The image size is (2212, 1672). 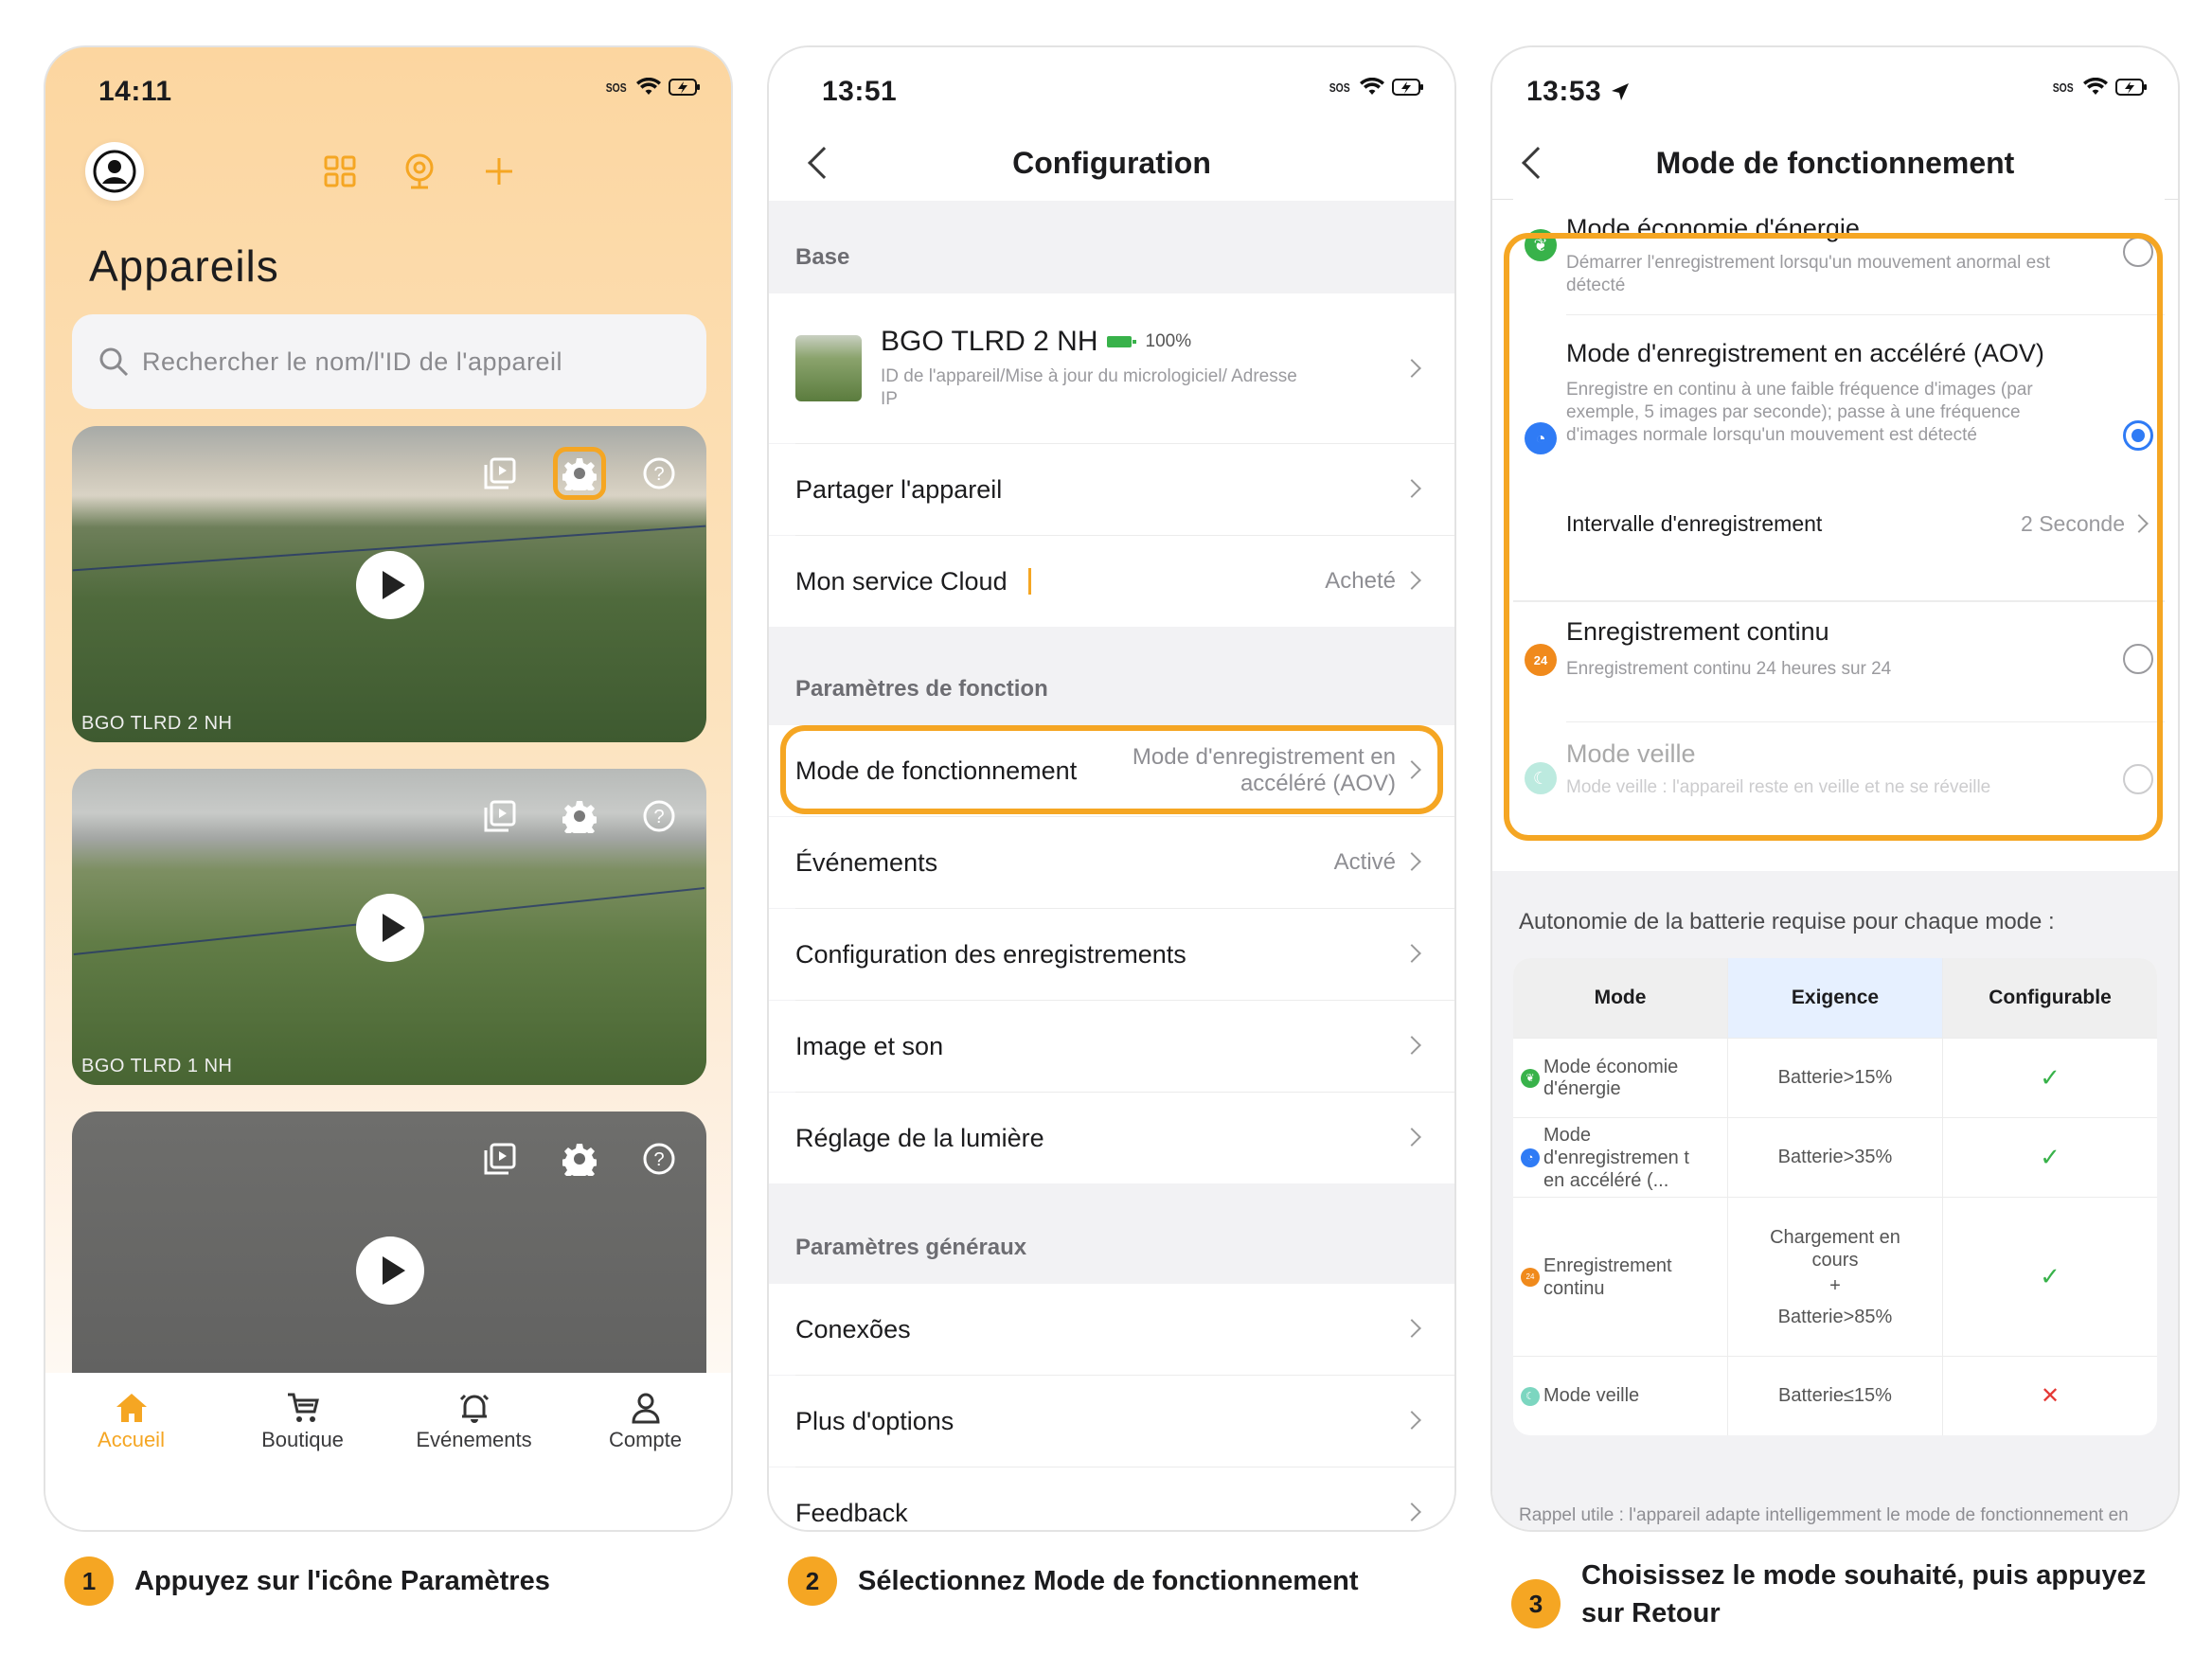 What do you see at coordinates (131, 1439) in the screenshot?
I see `tab-label: Accueil` at bounding box center [131, 1439].